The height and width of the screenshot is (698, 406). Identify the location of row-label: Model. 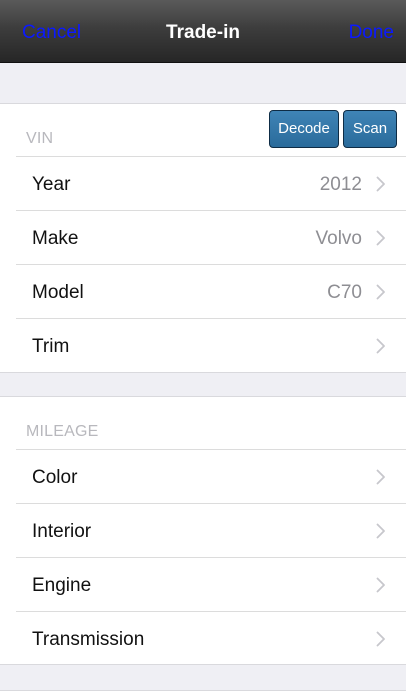
(58, 292).